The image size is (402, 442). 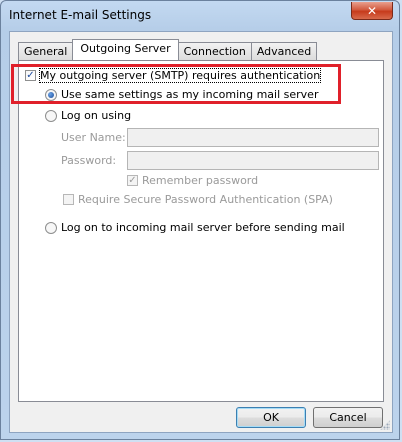 I want to click on password-input, so click(x=253, y=160).